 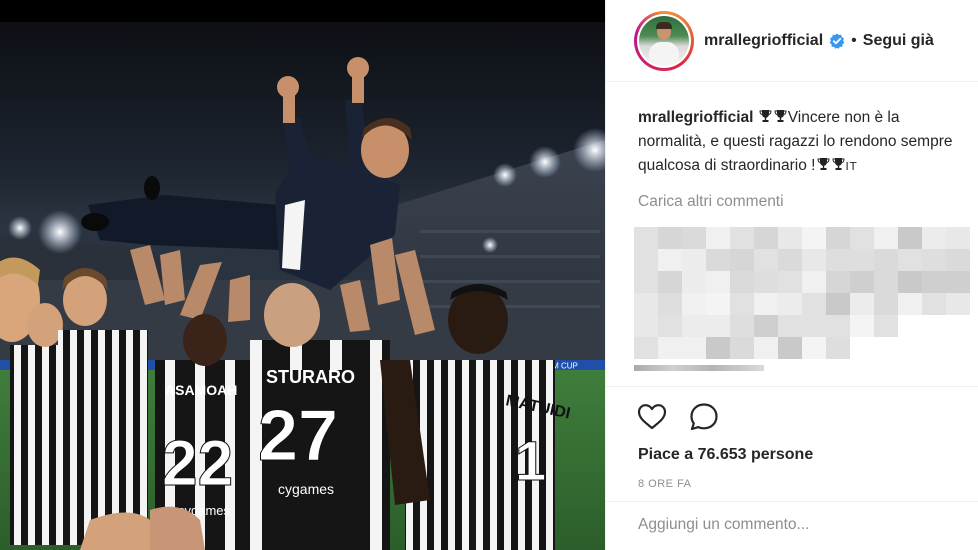 What do you see at coordinates (664, 40) in the screenshot?
I see `avatar` at bounding box center [664, 40].